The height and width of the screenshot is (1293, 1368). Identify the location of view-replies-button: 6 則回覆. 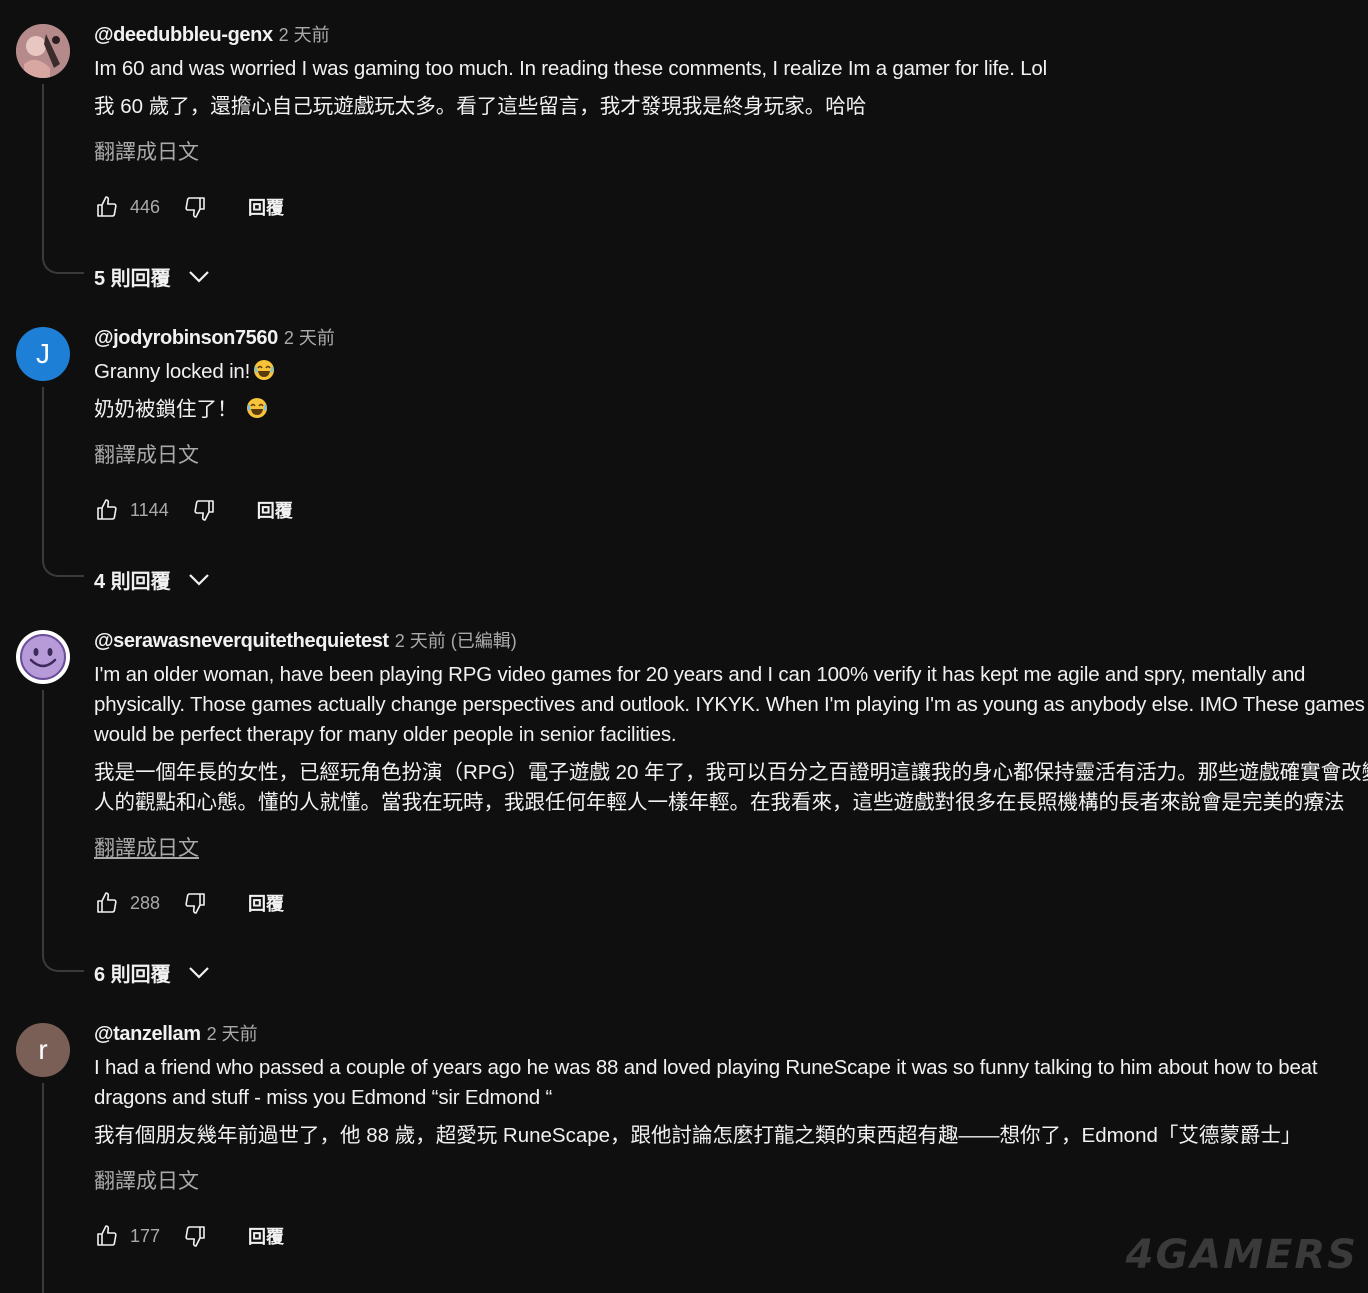
(152, 972).